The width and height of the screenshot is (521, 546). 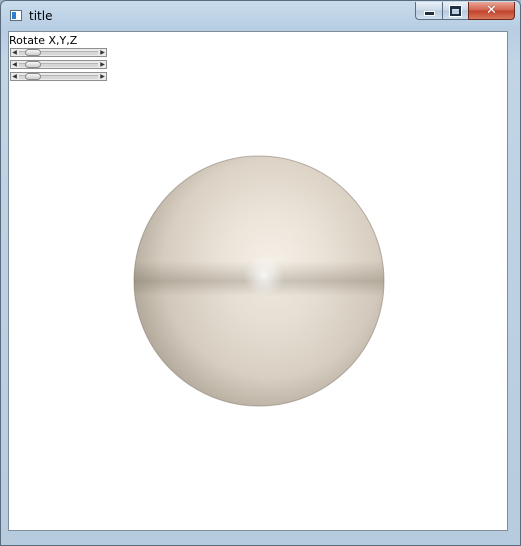 What do you see at coordinates (16, 15) in the screenshot?
I see `app-icon` at bounding box center [16, 15].